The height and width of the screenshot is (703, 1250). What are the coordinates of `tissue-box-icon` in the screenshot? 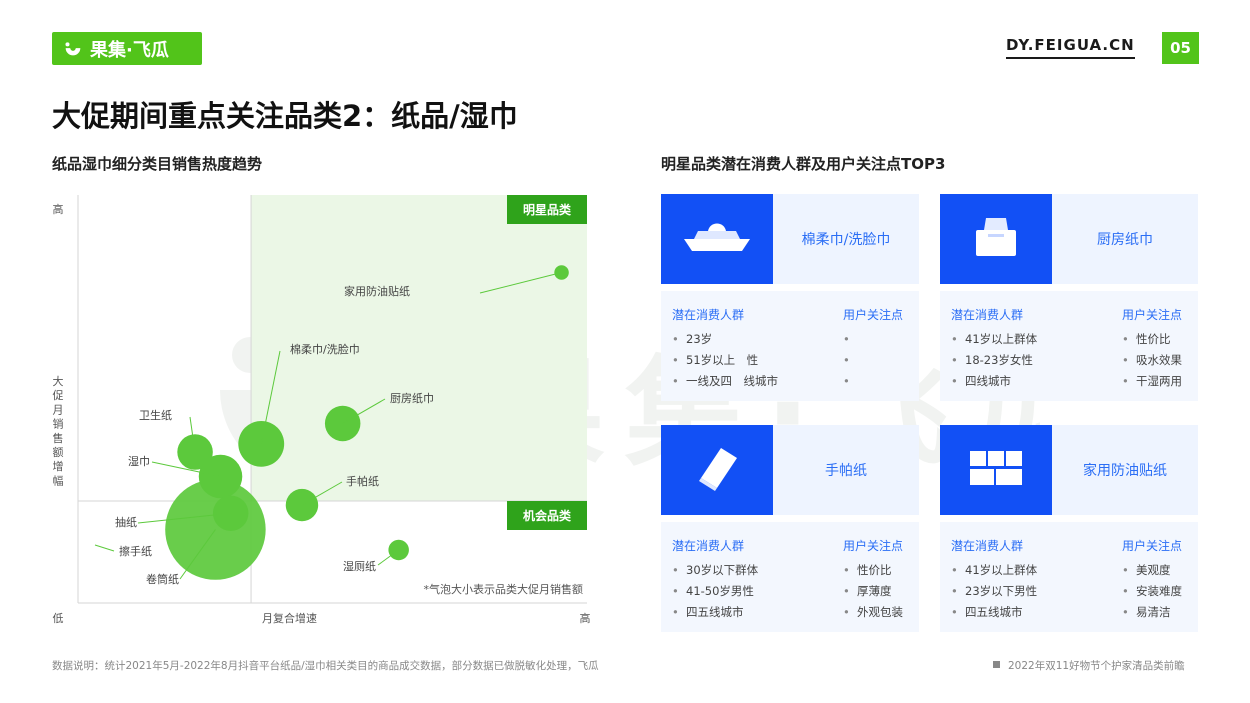 It's located at (717, 239).